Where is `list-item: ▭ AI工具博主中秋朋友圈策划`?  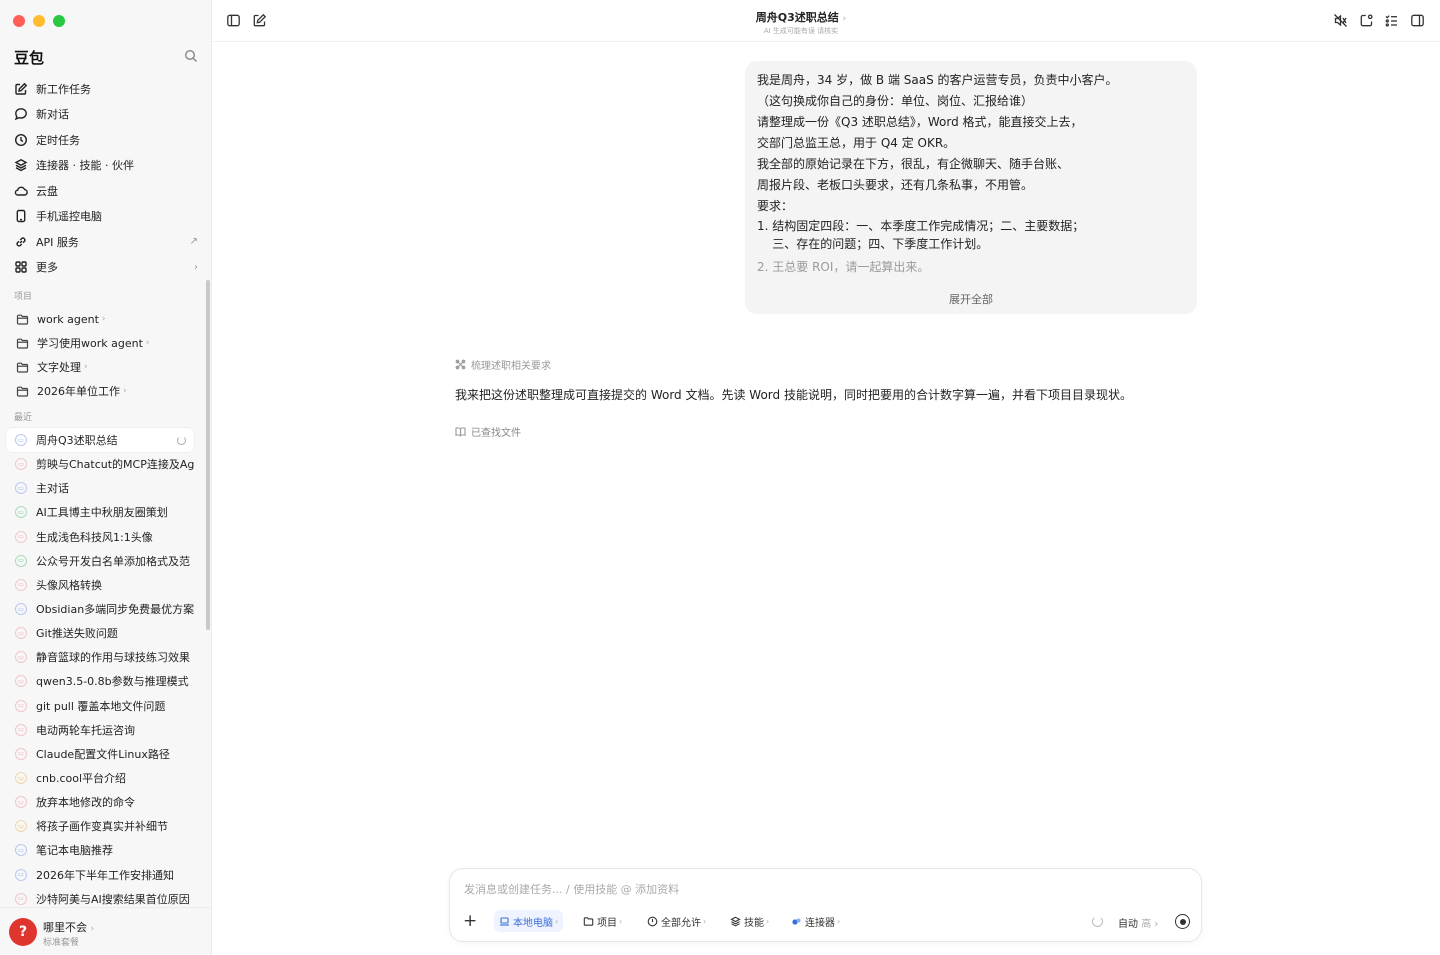
list-item: ▭ AI工具博主中秋朋友圈策划 is located at coordinates (100, 512).